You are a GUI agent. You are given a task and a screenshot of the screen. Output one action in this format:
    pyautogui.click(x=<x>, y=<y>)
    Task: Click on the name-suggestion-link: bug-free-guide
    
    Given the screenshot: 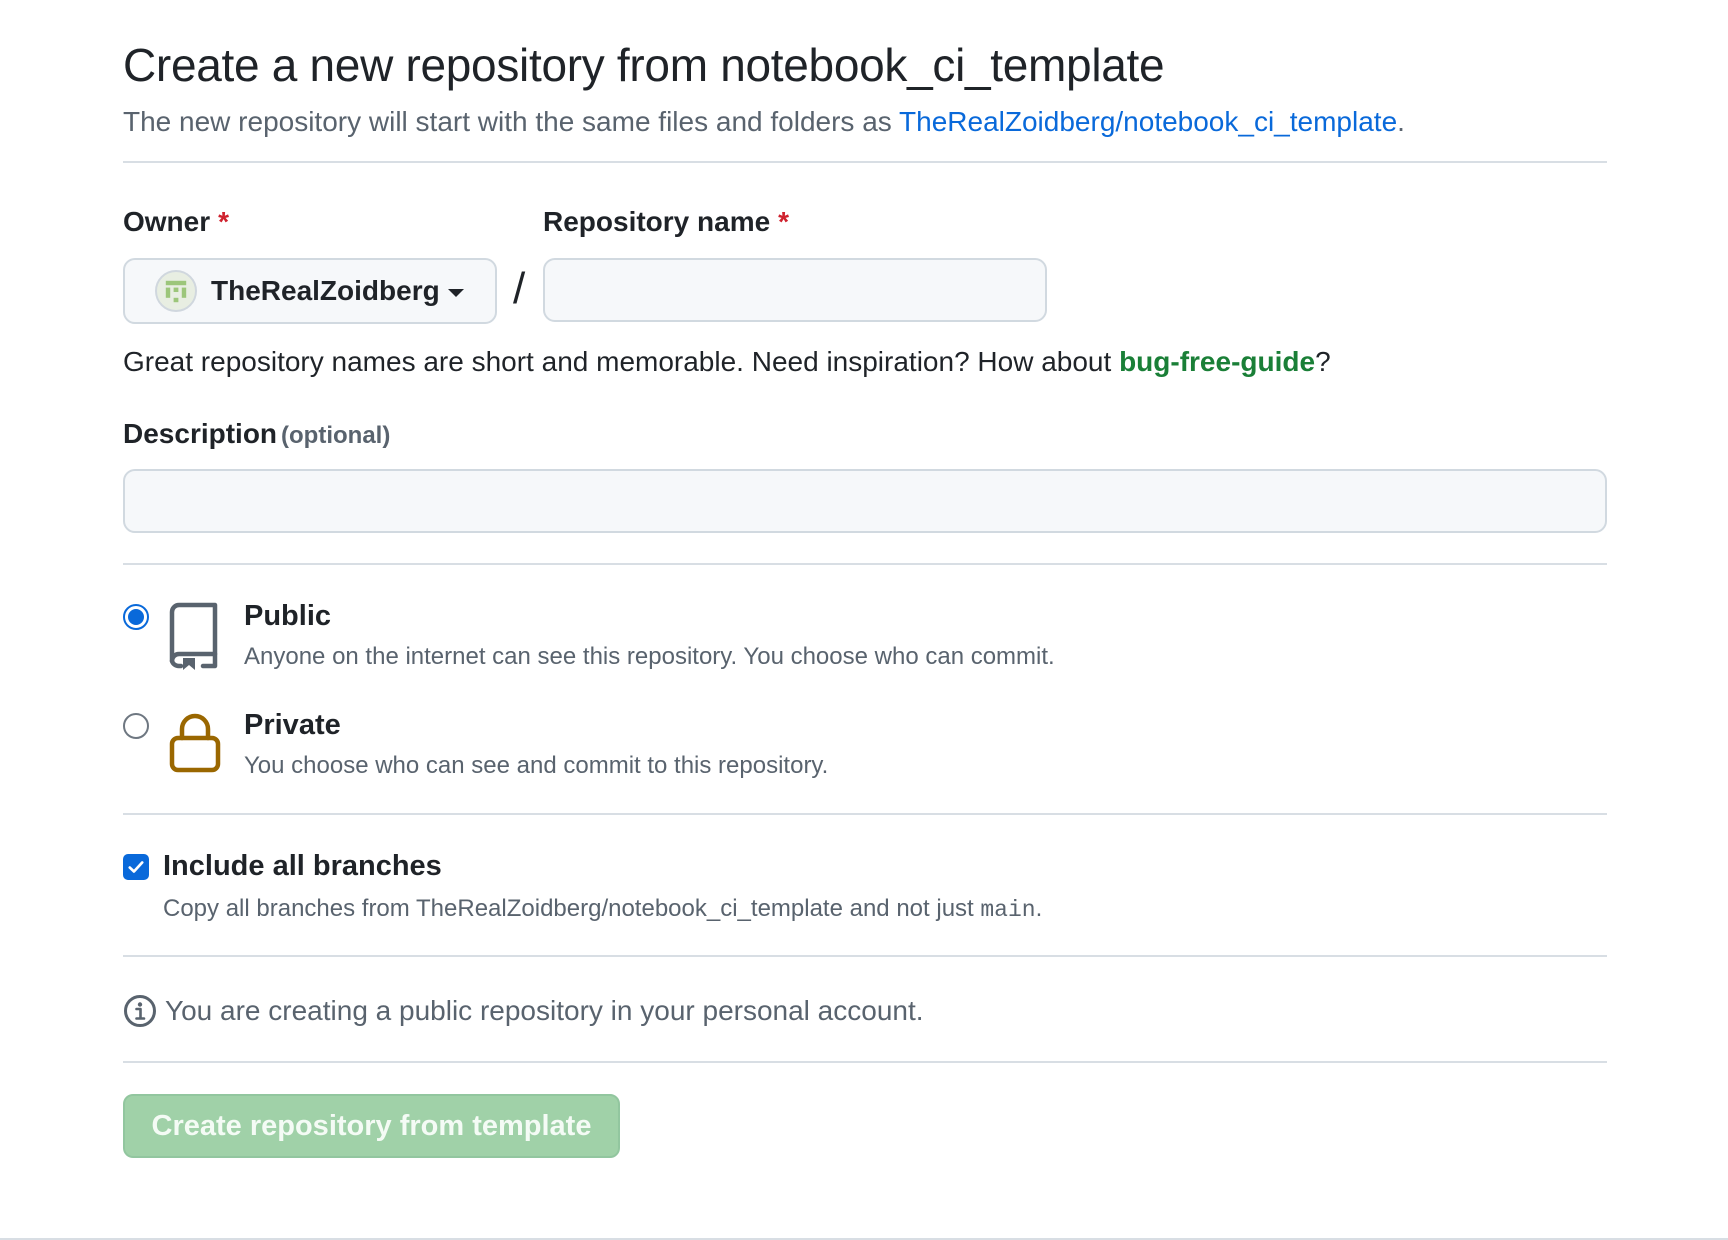 What is the action you would take?
    pyautogui.click(x=1217, y=361)
    